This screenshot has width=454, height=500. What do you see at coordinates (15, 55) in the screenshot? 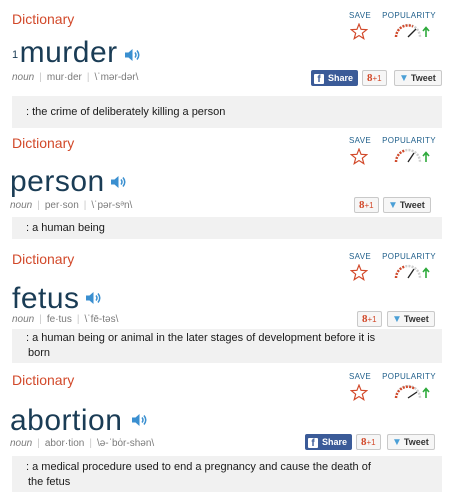
I see `homograph-number: 1` at bounding box center [15, 55].